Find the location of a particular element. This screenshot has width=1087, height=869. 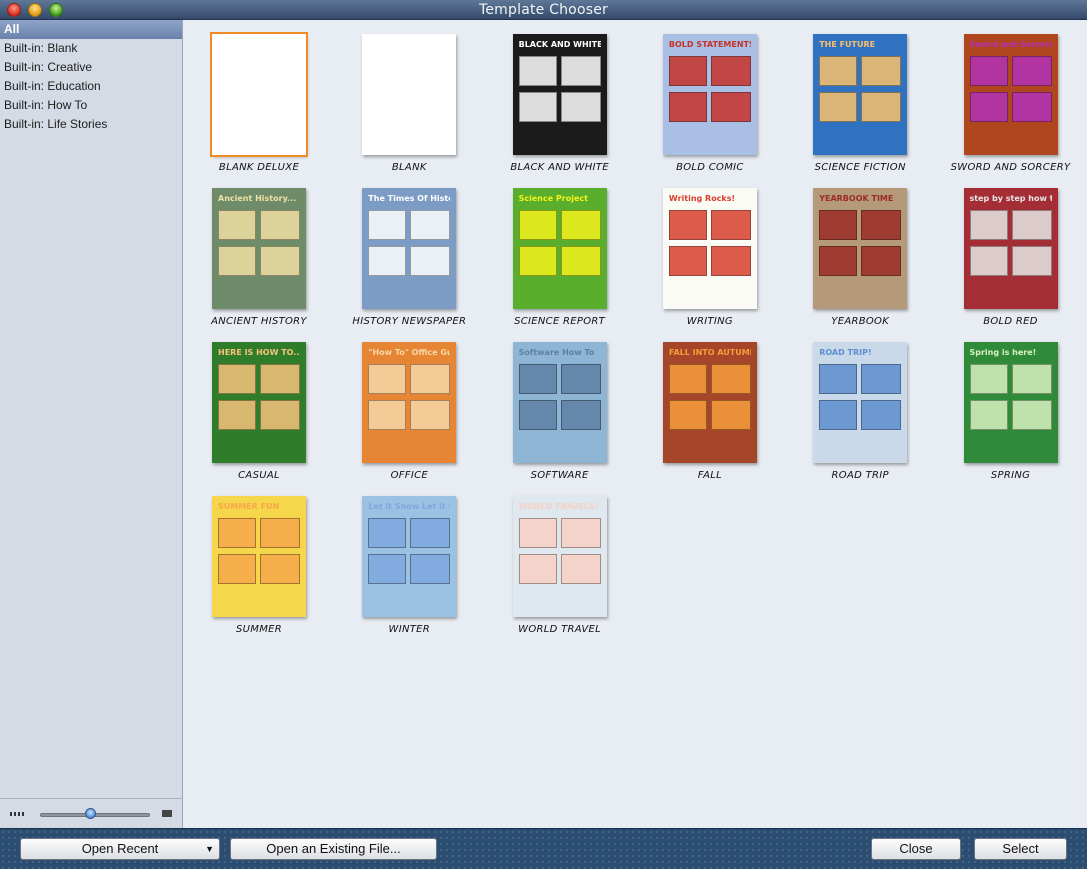

template-thumbnail: WORLD TRAVELS! is located at coordinates (559, 556).